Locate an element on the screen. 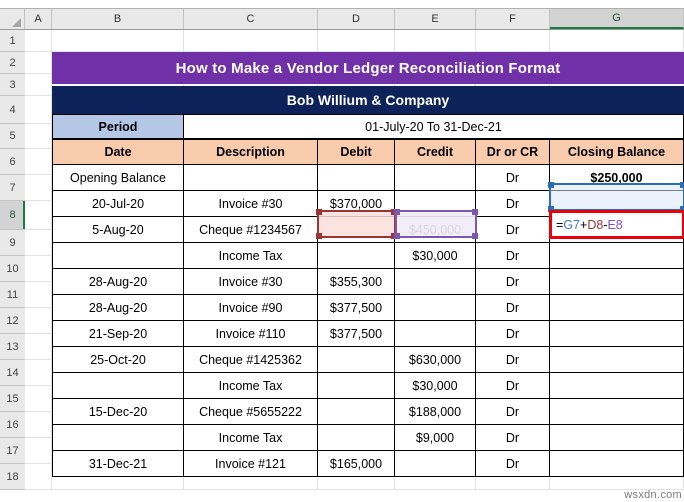 The height and width of the screenshot is (502, 684). cell-description: Invoice #121 is located at coordinates (251, 464).